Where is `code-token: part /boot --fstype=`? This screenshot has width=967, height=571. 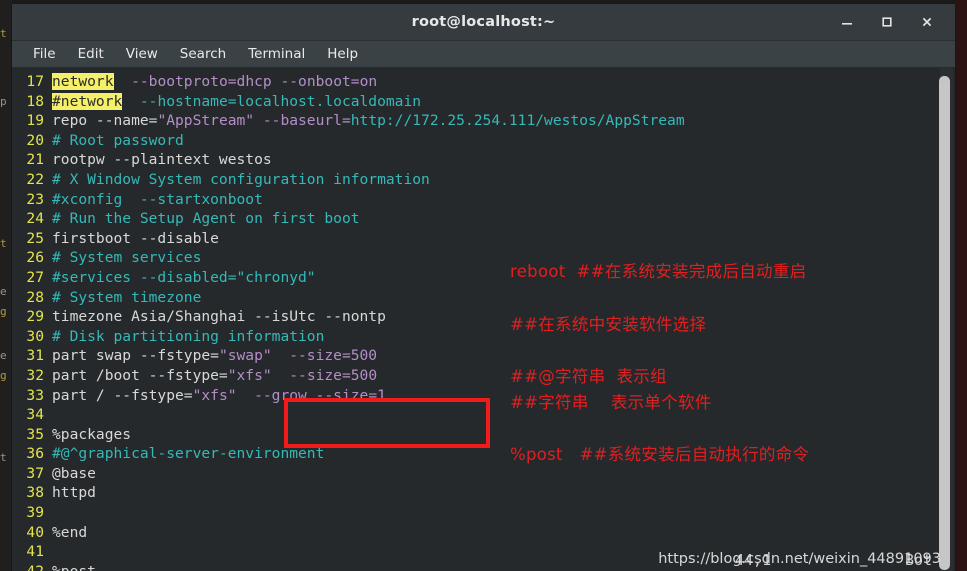 code-token: part /boot --fstype= is located at coordinates (140, 375).